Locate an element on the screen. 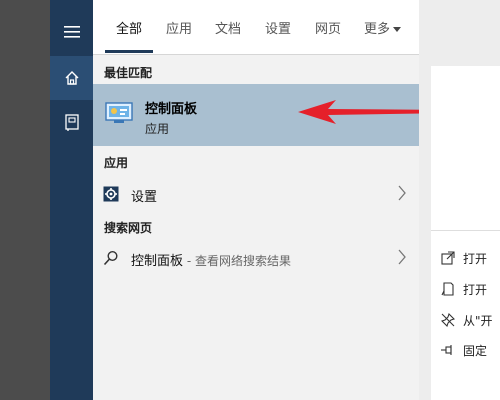 The height and width of the screenshot is (400, 500). tab-documents: 文档 is located at coordinates (228, 27).